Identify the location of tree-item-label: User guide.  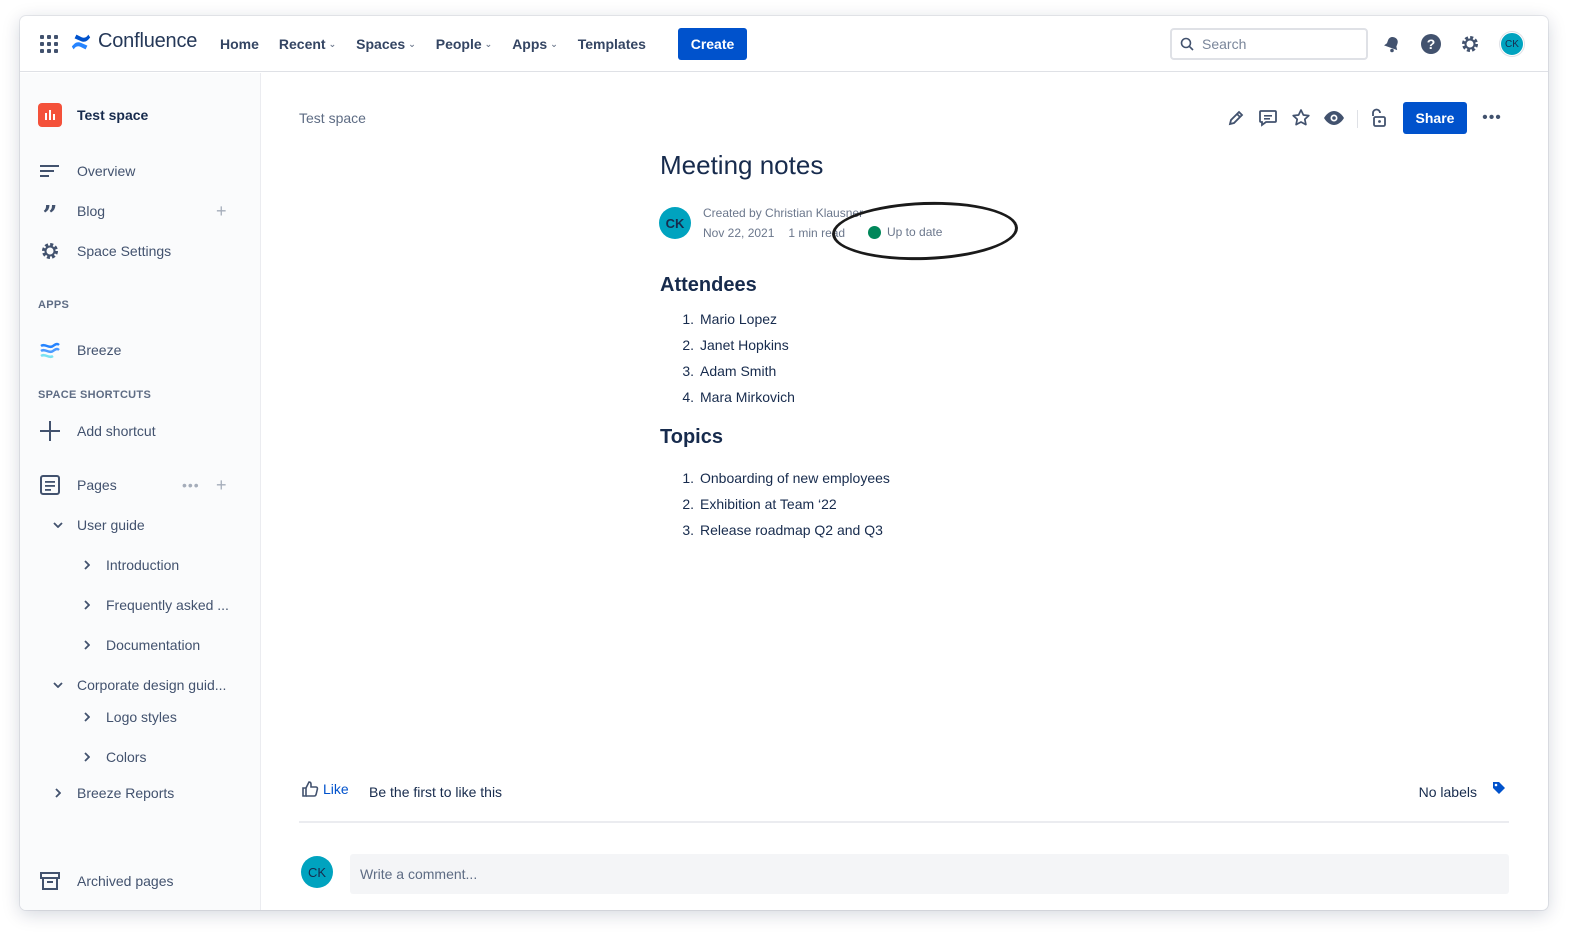
(111, 525).